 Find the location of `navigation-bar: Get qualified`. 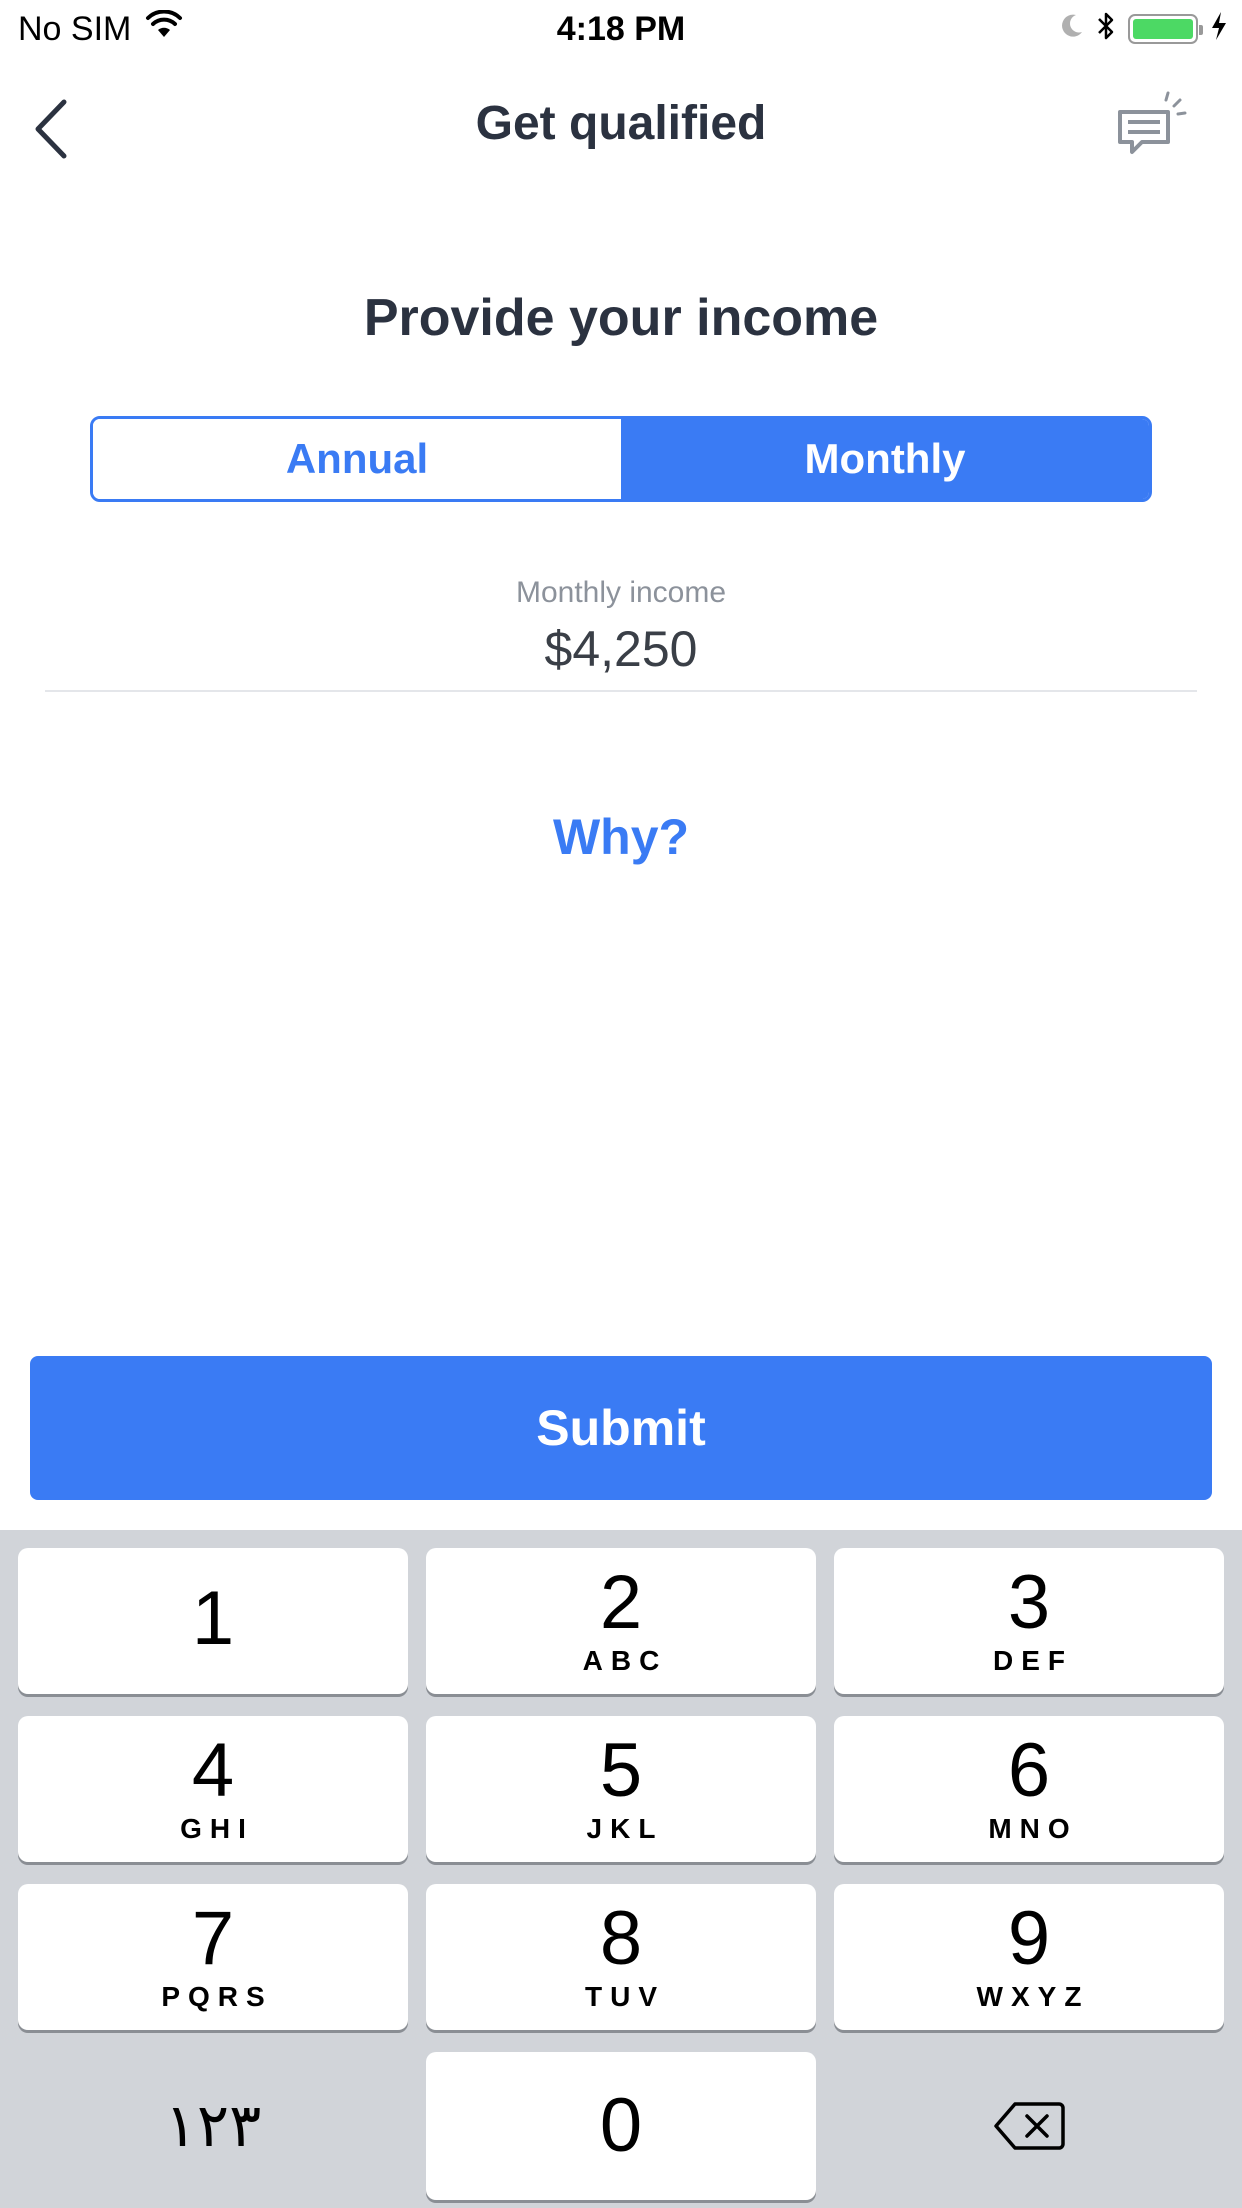

navigation-bar: Get qualified is located at coordinates (621, 124).